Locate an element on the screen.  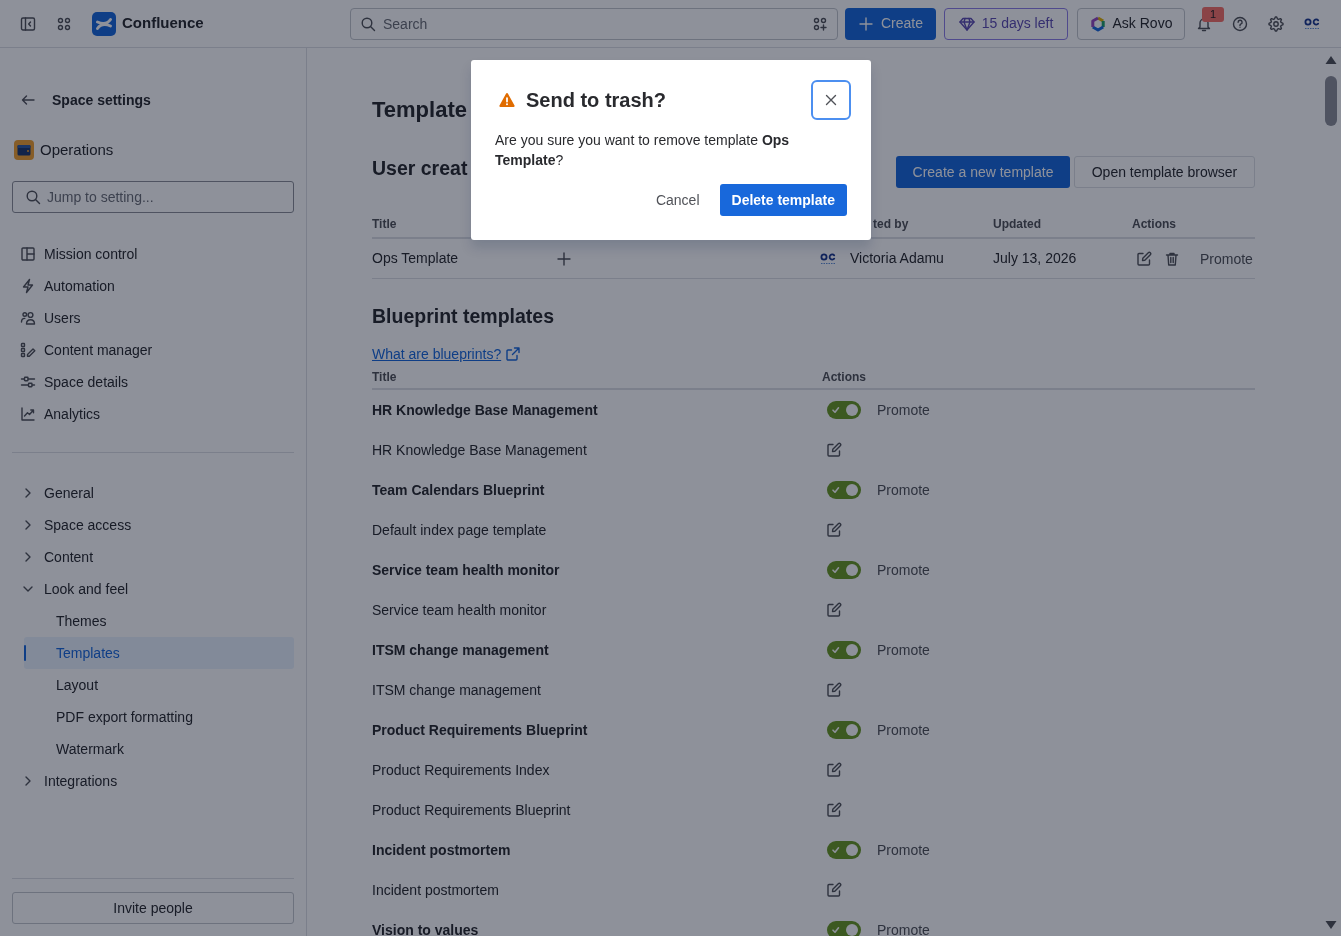
template-title: Ops Template is located at coordinates (415, 258).